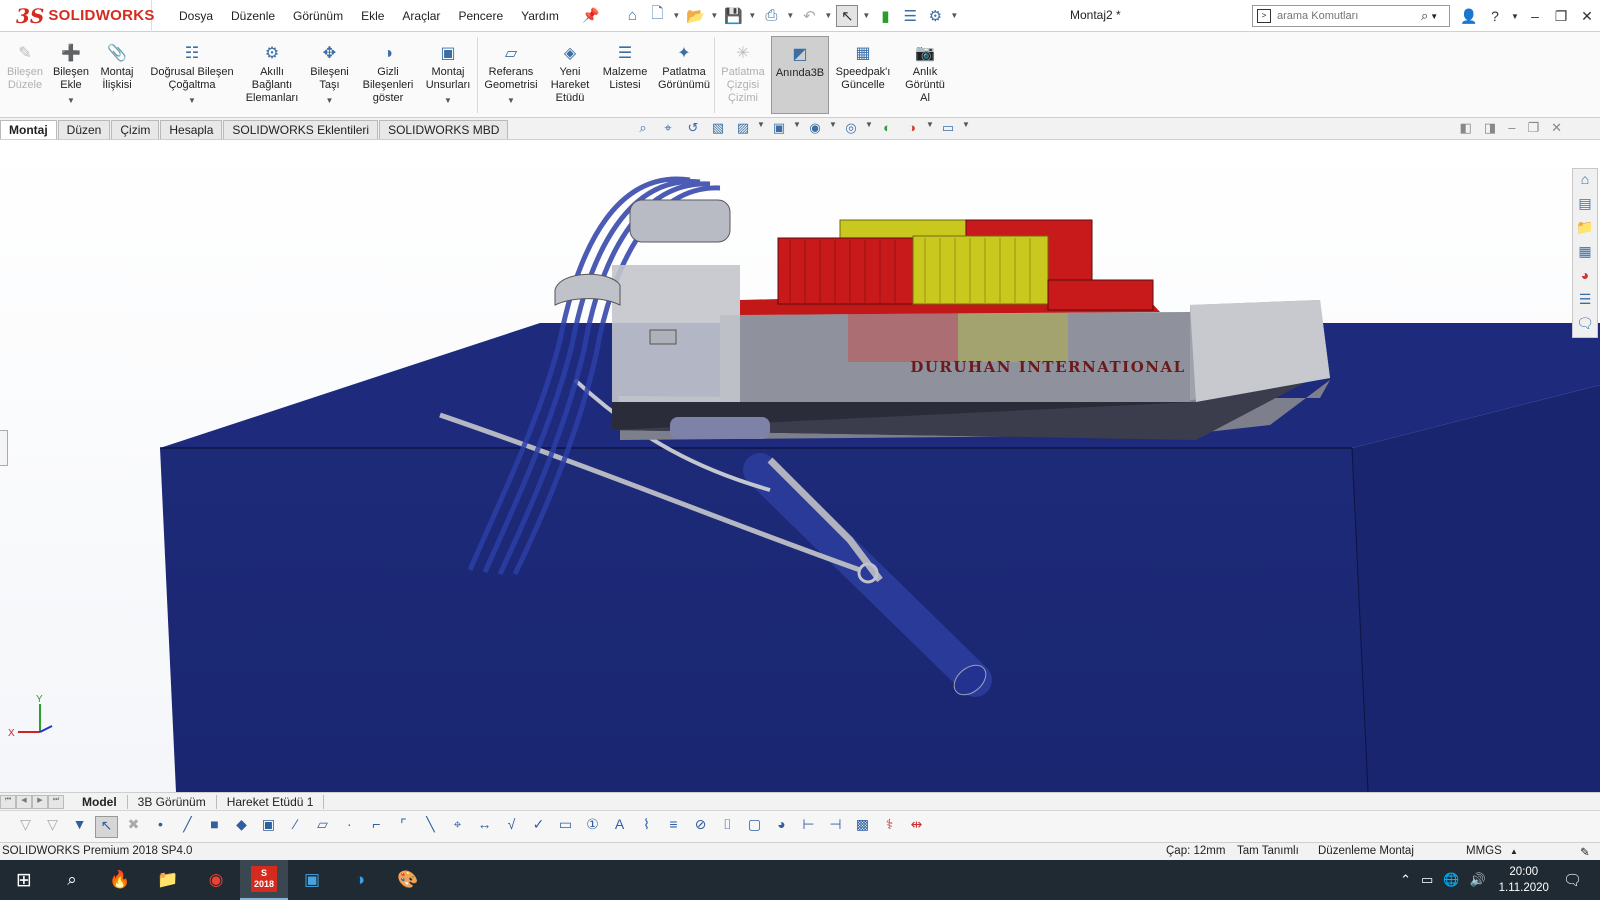 The width and height of the screenshot is (1600, 900). I want to click on show-hidden-icons-icon: ⌃, so click(1405, 880).